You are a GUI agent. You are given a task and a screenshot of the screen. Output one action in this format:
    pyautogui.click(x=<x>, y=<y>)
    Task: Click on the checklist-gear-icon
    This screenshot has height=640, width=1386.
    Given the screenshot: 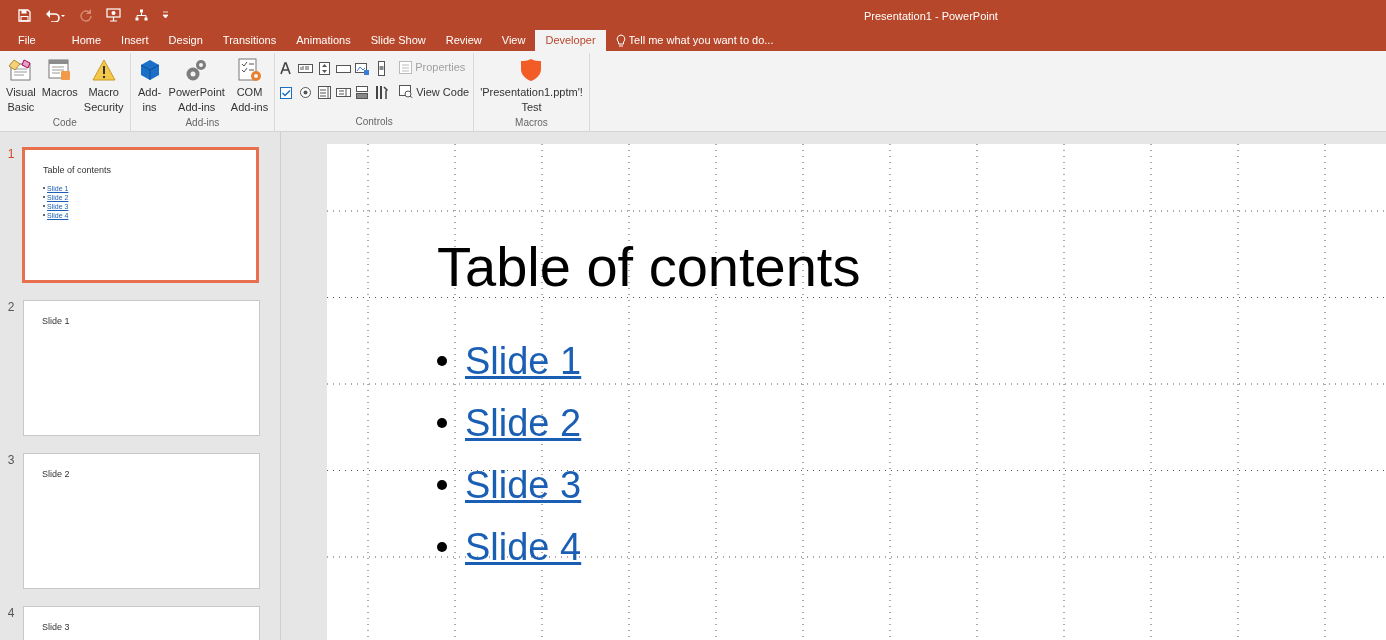 What is the action you would take?
    pyautogui.click(x=249, y=70)
    